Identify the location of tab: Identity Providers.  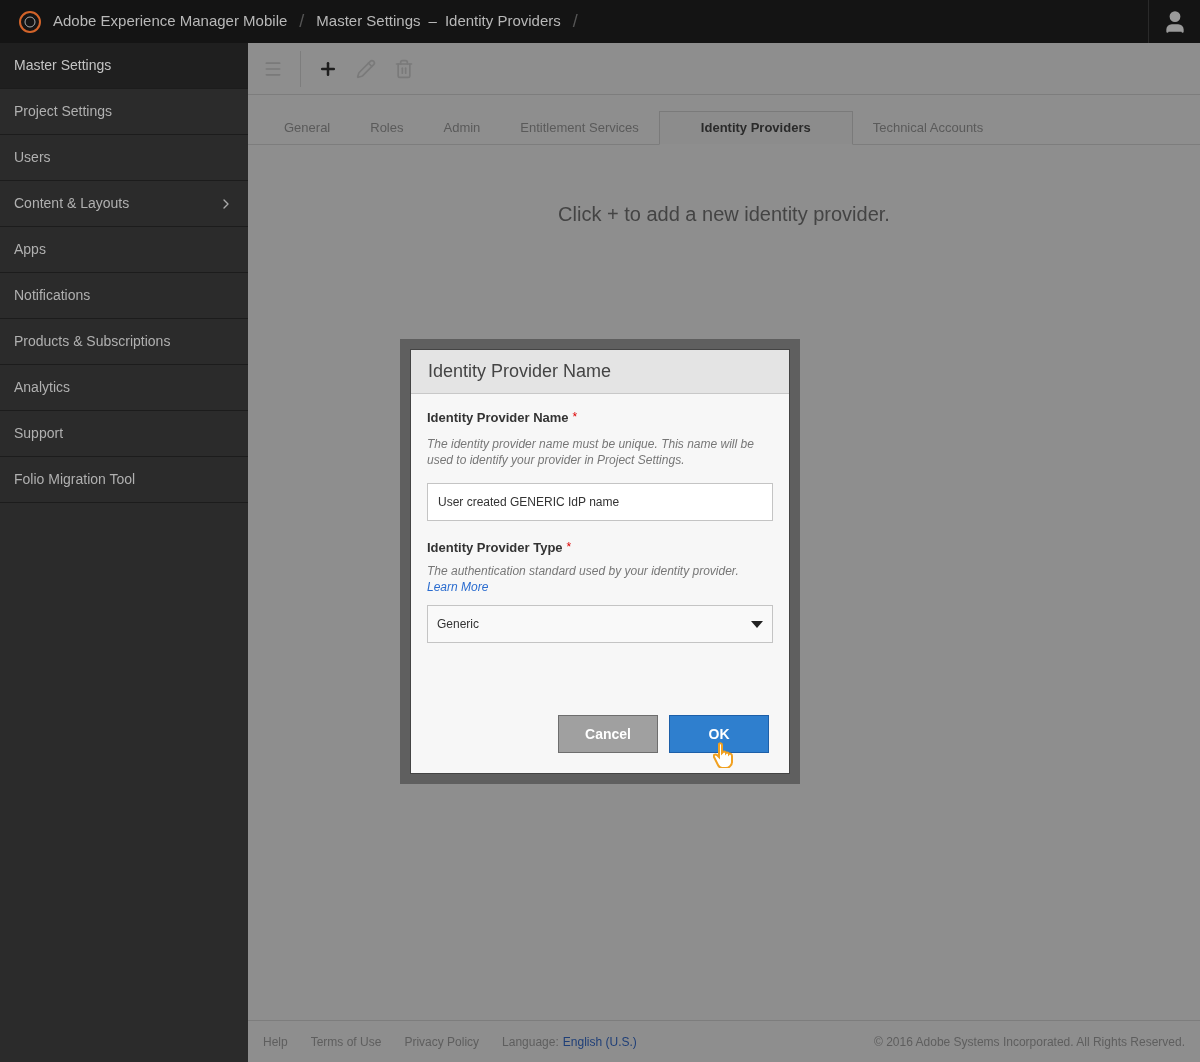
(755, 128).